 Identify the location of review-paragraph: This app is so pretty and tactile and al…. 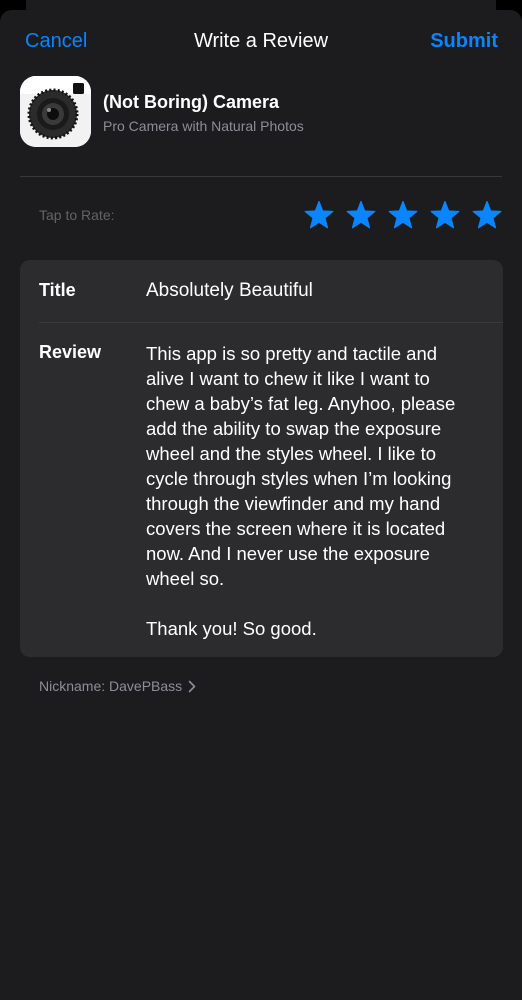
(301, 466).